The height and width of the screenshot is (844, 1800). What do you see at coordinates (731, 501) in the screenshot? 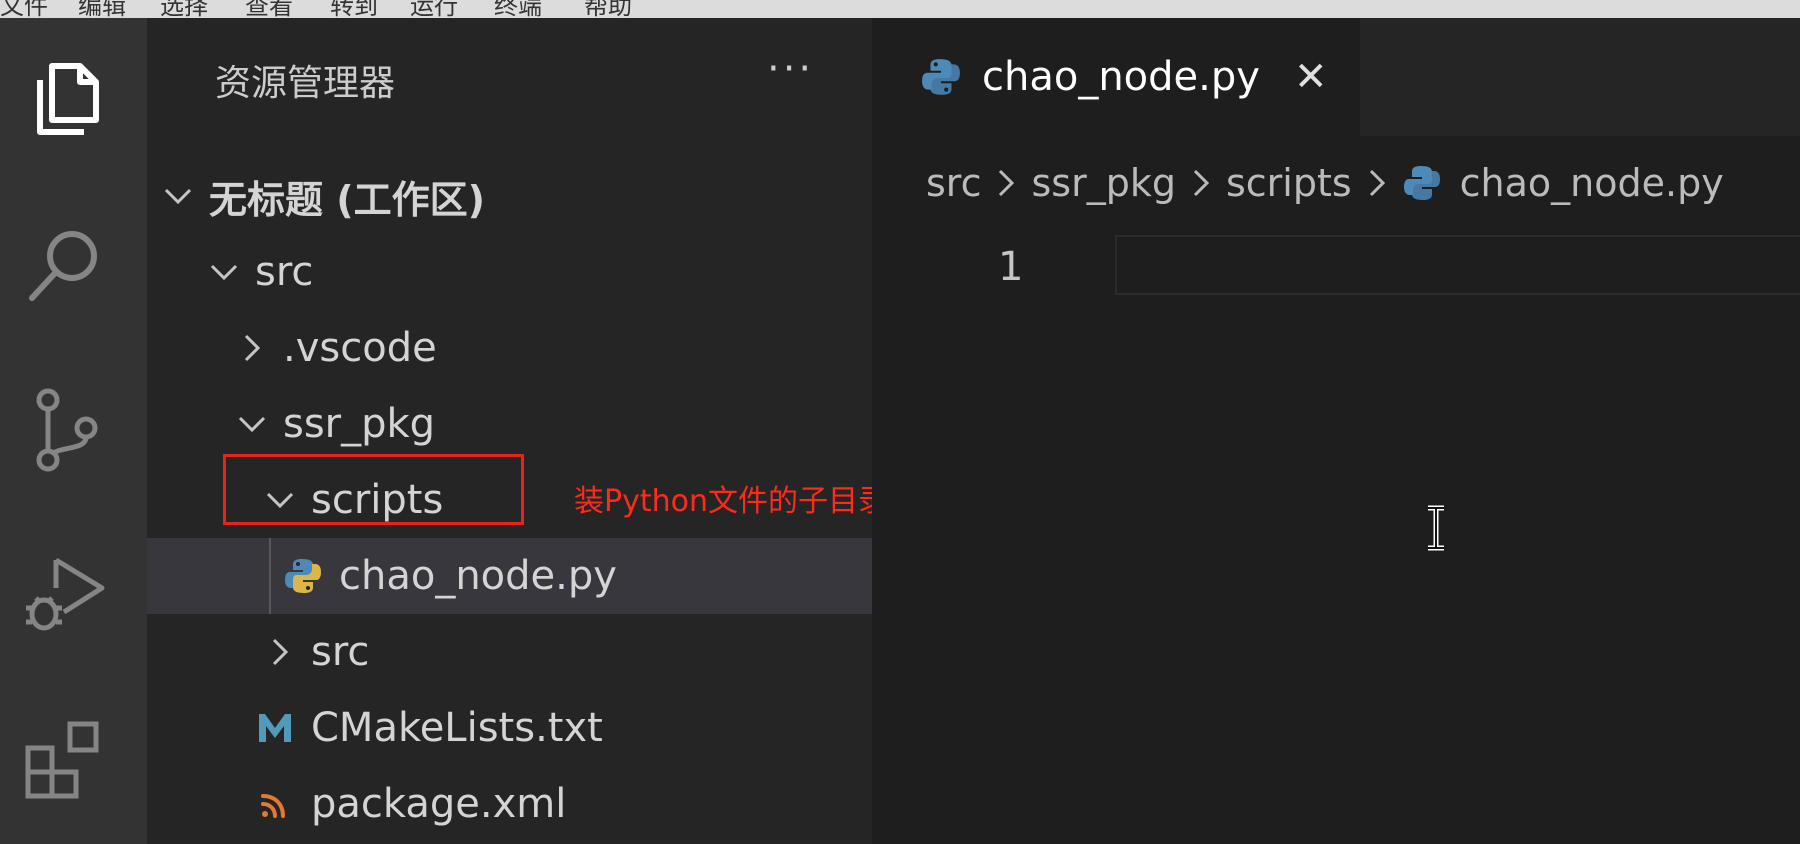
I see `annotation-note: 装Python文件的子目录` at bounding box center [731, 501].